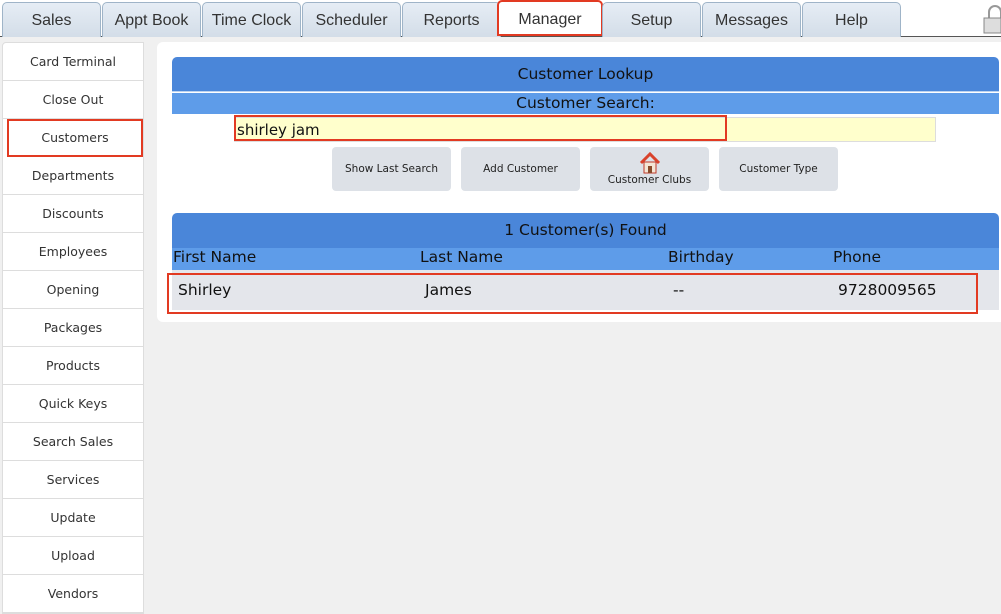 This screenshot has height=614, width=1001. Describe the element at coordinates (73, 62) in the screenshot. I see `sidebar-item-card-terminal: Card Terminal` at that location.